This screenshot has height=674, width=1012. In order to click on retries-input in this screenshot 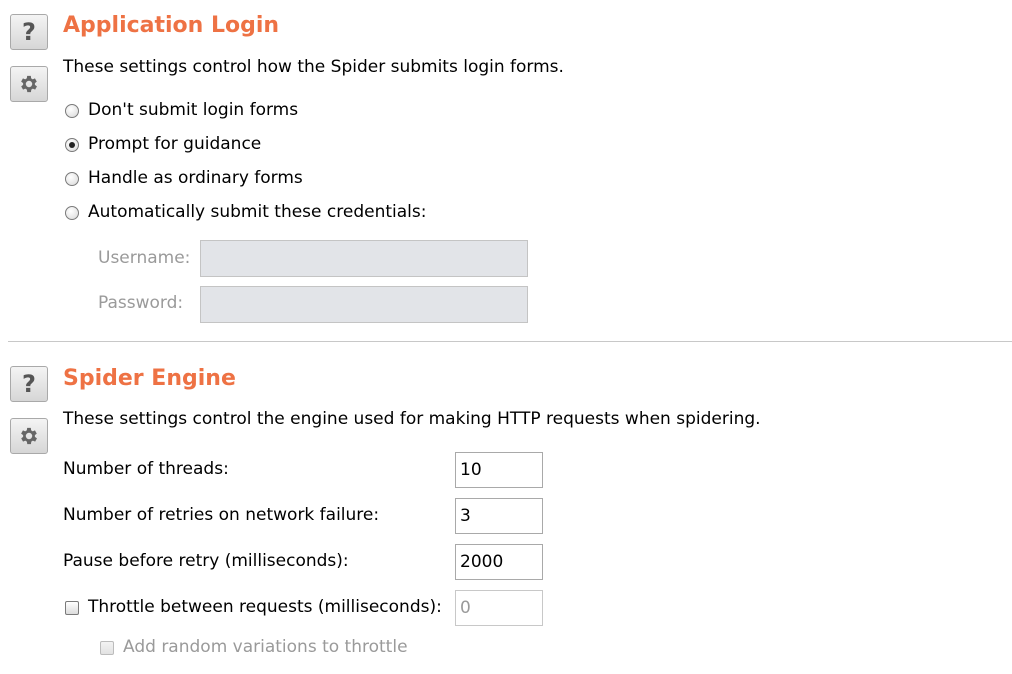, I will do `click(499, 516)`.